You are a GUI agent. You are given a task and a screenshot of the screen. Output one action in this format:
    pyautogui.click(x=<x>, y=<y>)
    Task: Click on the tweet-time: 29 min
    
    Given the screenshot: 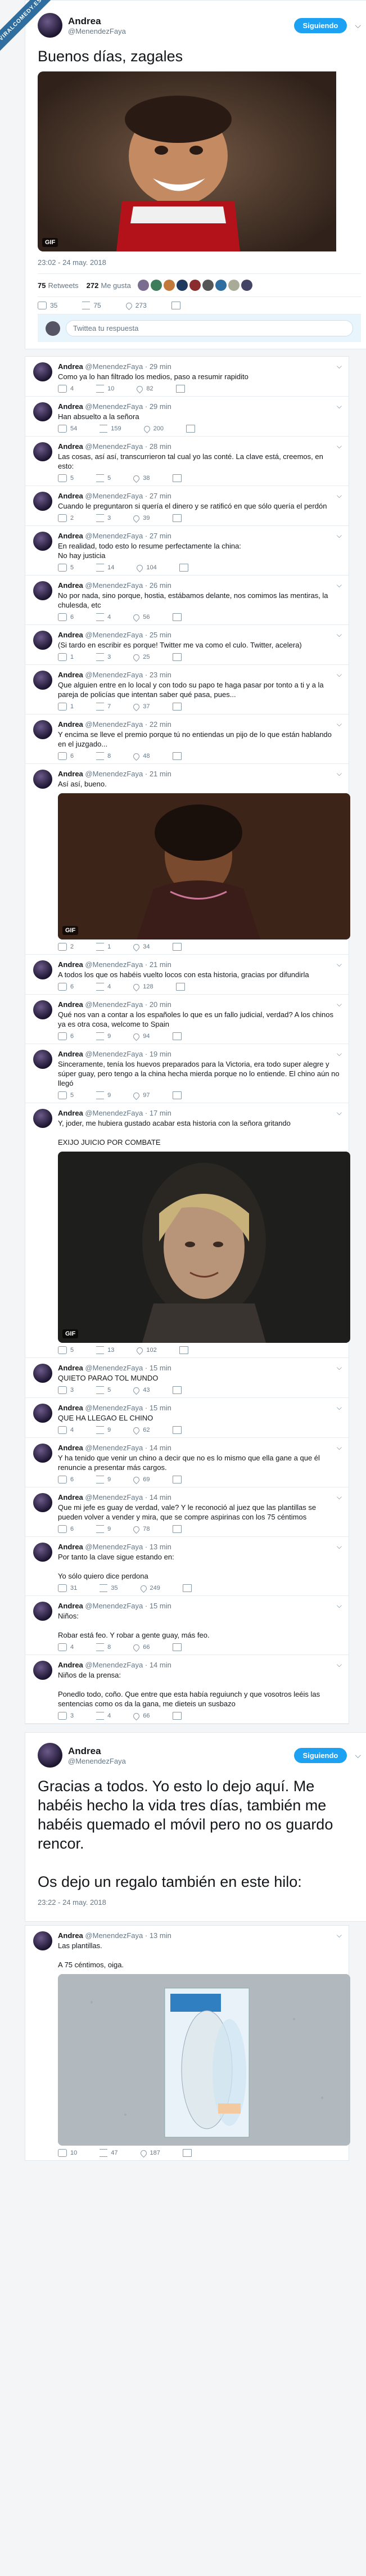 What is the action you would take?
    pyautogui.click(x=160, y=406)
    